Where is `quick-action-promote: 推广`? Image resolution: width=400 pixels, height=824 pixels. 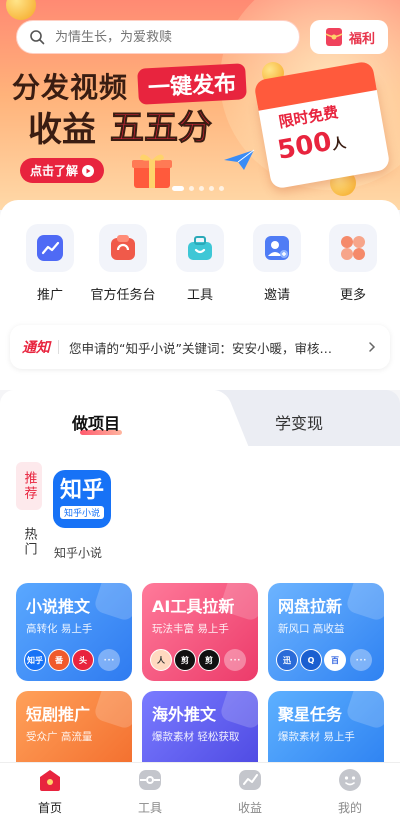 quick-action-promote: 推广 is located at coordinates (50, 263).